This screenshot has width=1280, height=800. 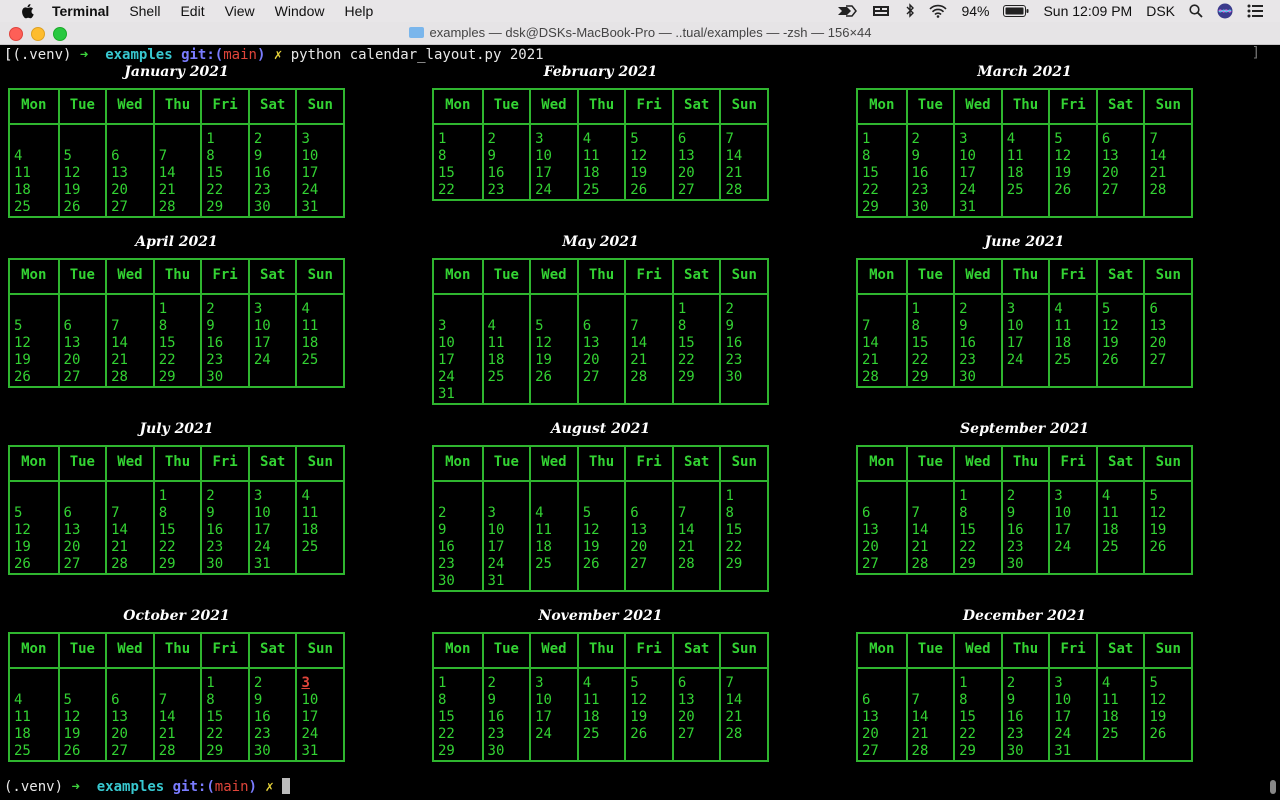 What do you see at coordinates (147, 786) in the screenshot?
I see `prompt-line: (.venv) ➜ examples git:(main) ✗` at bounding box center [147, 786].